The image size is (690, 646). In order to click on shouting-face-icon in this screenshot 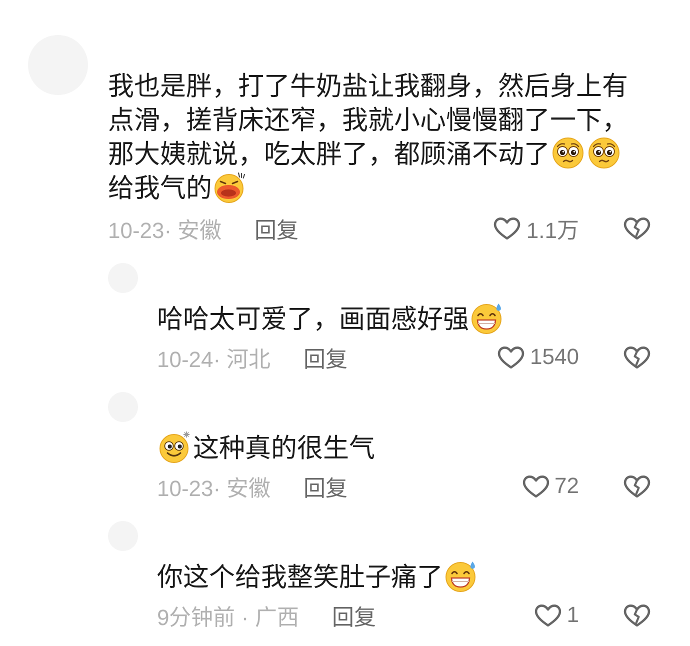, I will do `click(230, 187)`.